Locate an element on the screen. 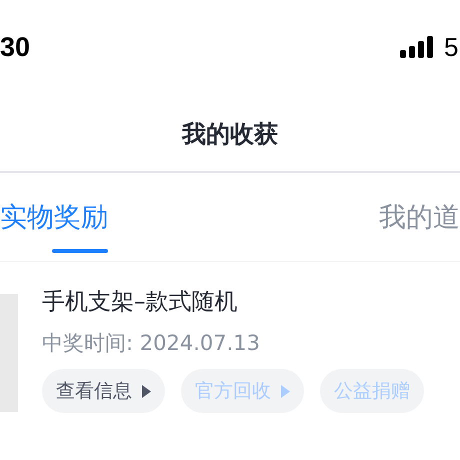  signal-icon is located at coordinates (417, 47).